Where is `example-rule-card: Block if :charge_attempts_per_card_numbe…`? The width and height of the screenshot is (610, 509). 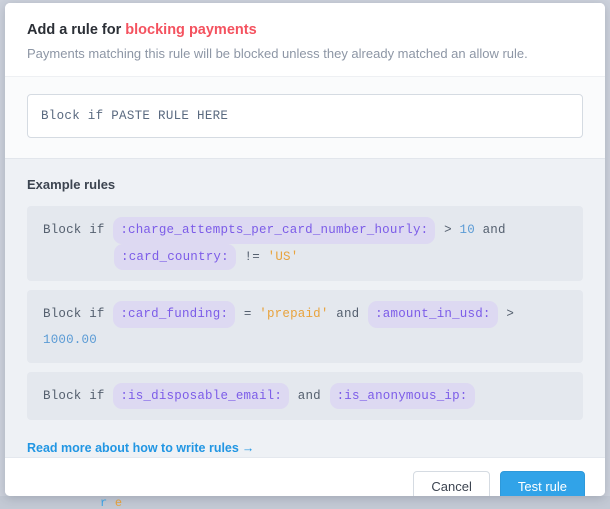 example-rule-card: Block if :charge_attempts_per_card_numbe… is located at coordinates (305, 244).